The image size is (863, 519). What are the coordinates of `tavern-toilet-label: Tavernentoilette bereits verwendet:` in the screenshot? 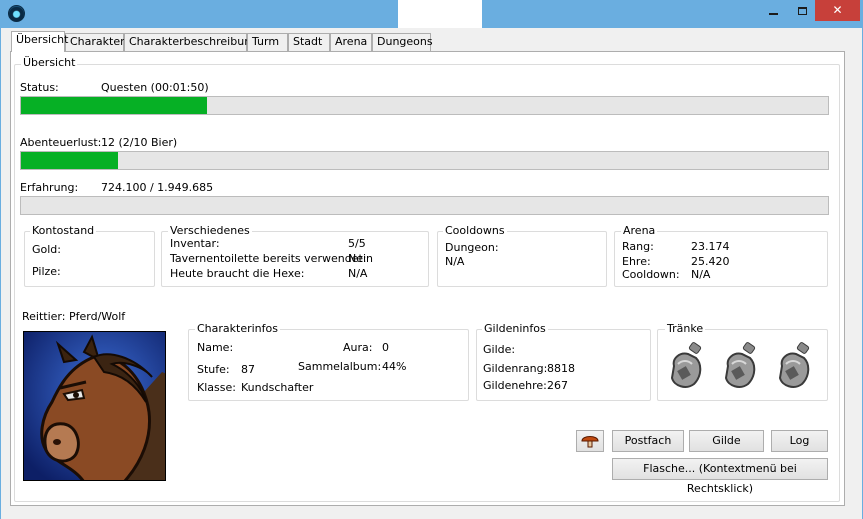 It's located at (268, 258).